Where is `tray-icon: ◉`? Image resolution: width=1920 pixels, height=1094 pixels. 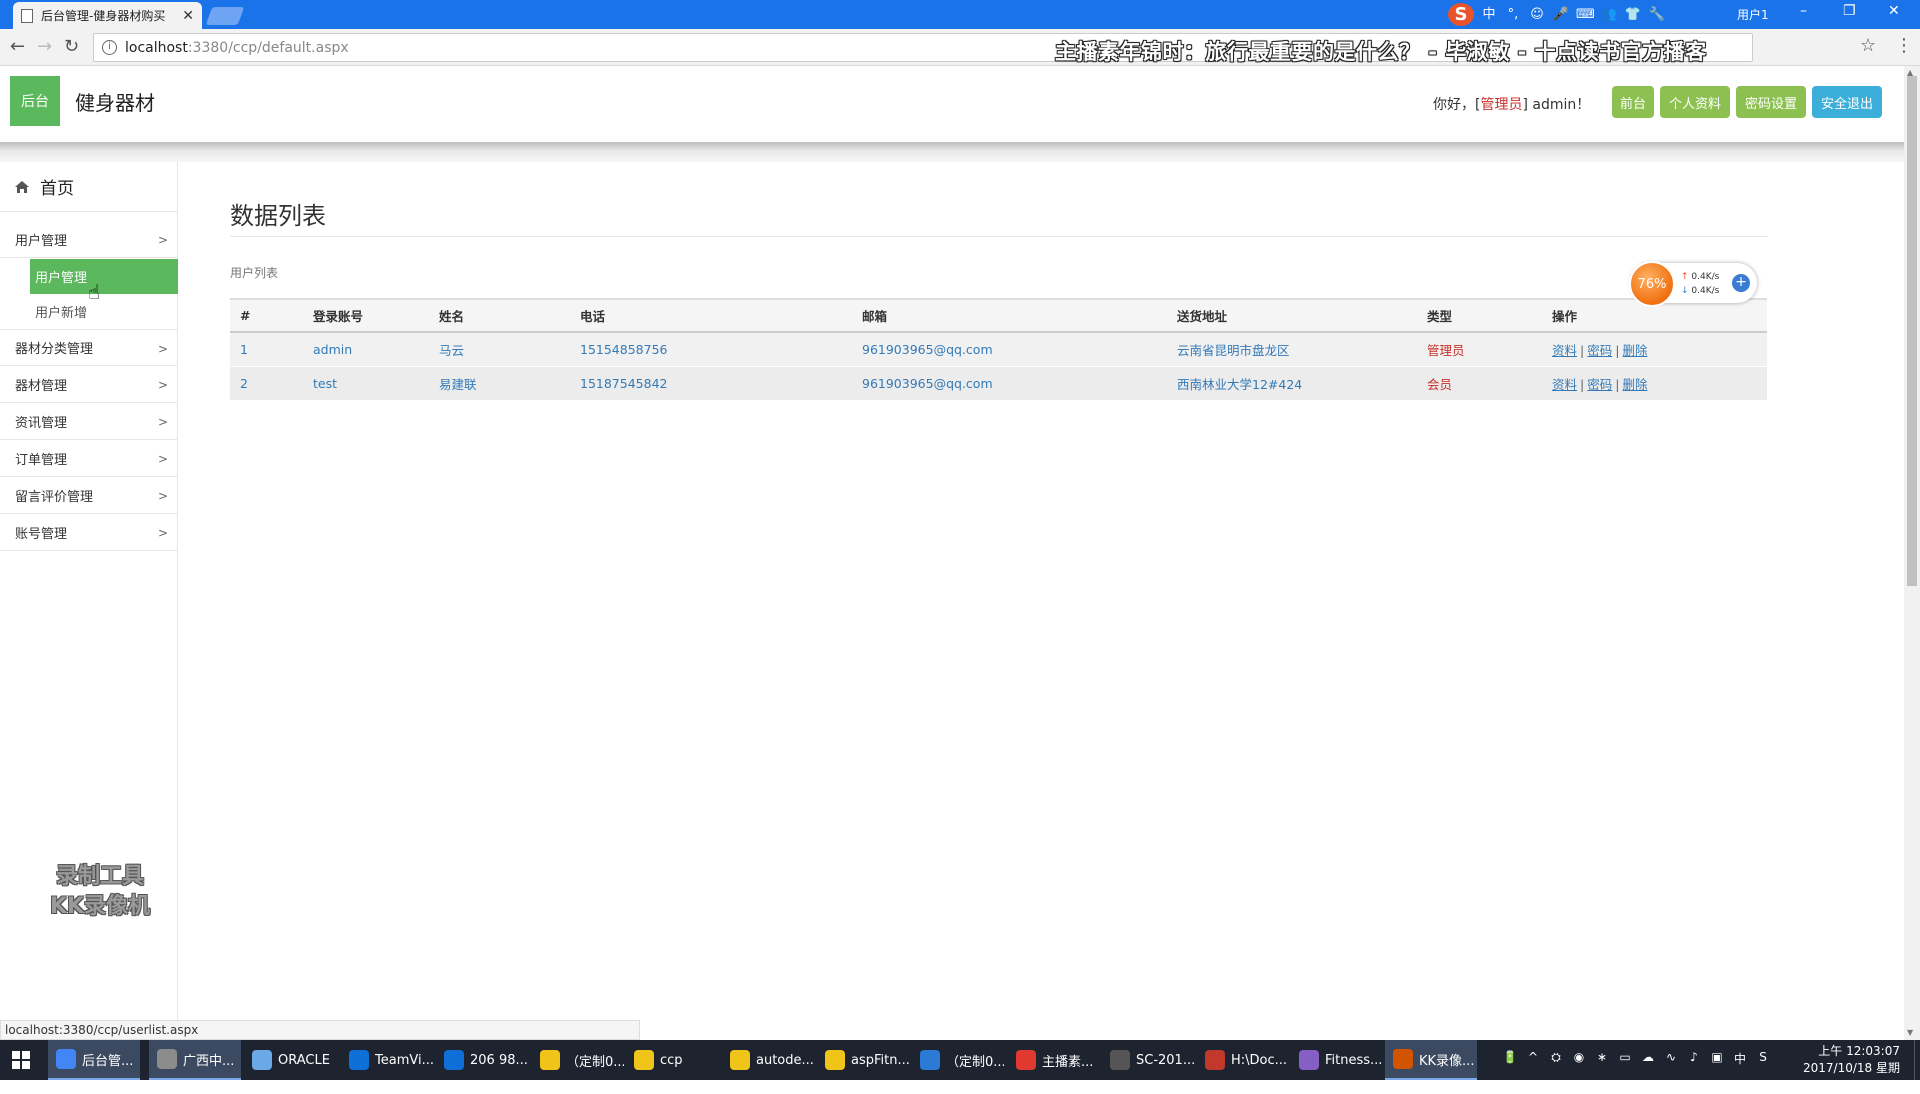 tray-icon: ◉ is located at coordinates (1579, 1058).